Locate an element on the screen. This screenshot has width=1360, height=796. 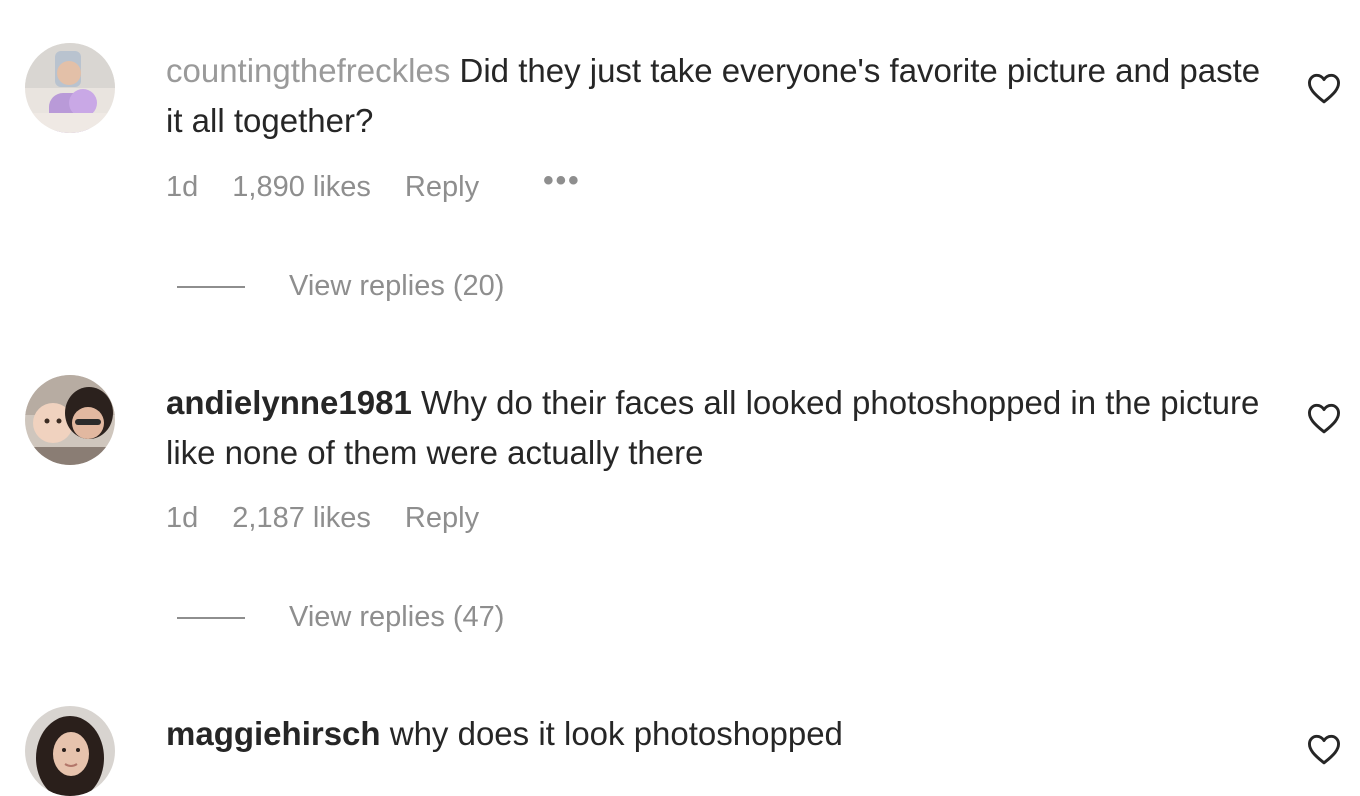
comment-meta: 1d 1,890 likes Reply ••• is located at coordinates (390, 184).